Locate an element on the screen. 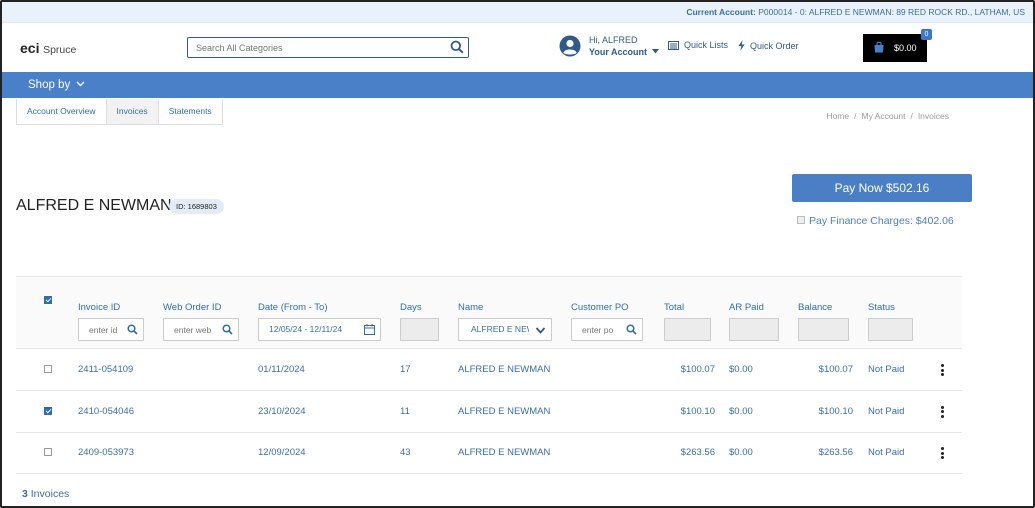 The width and height of the screenshot is (1035, 508). your-account-link: Your Account is located at coordinates (624, 52).